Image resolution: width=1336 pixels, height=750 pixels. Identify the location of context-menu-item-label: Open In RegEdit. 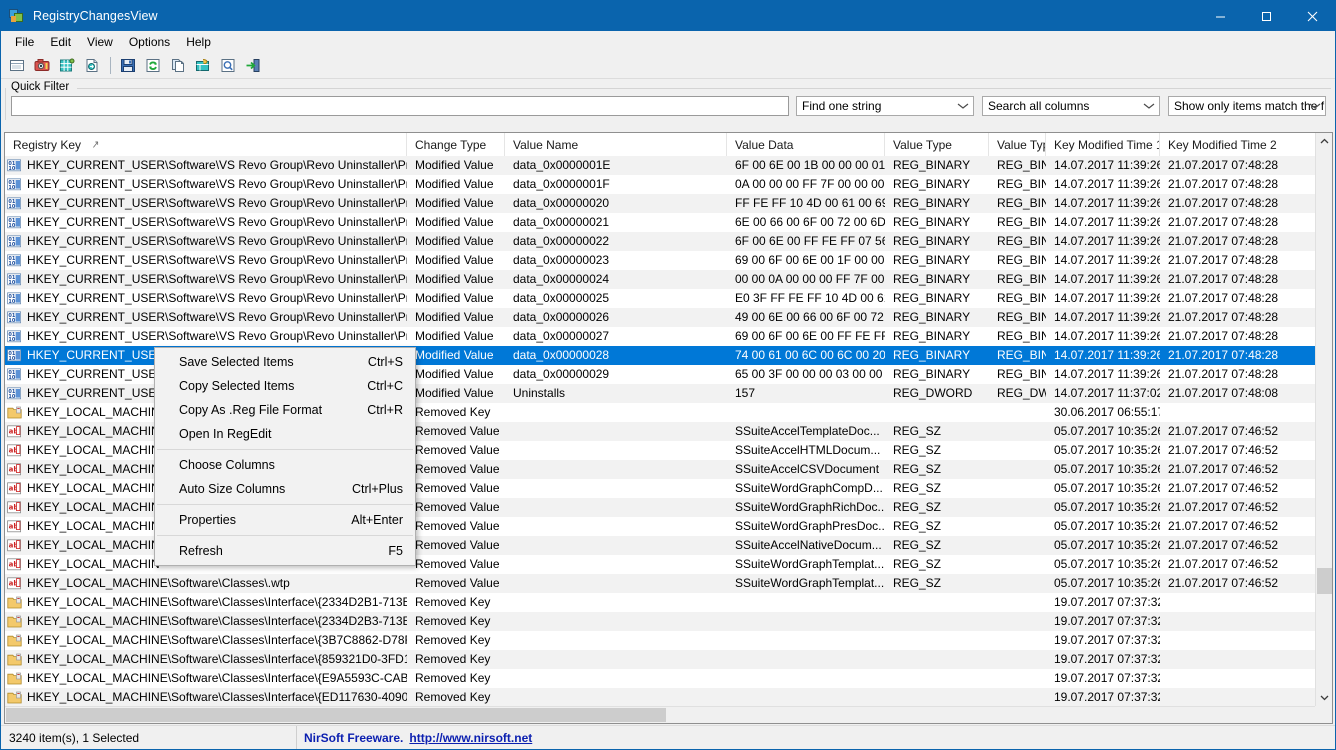
(225, 434).